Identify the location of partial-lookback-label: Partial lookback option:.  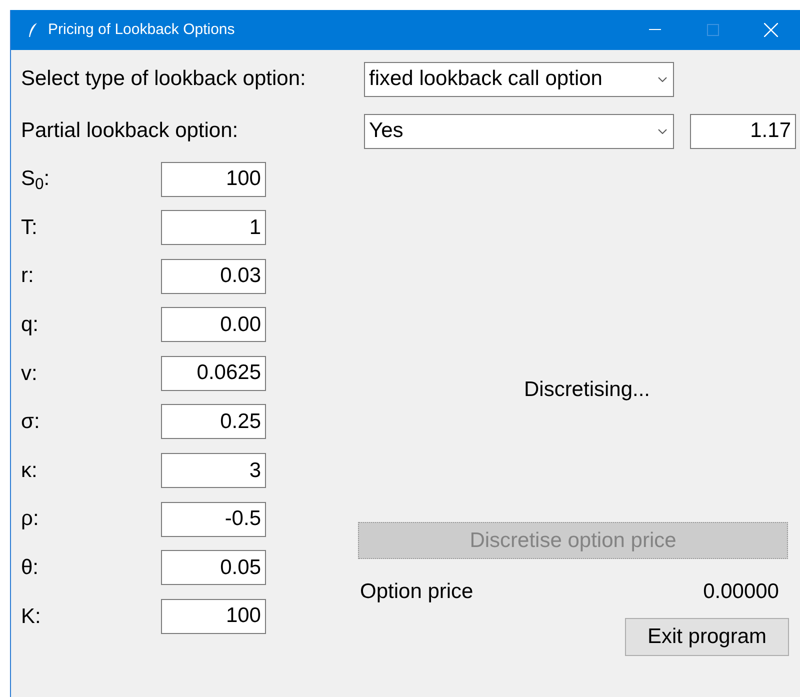
(130, 131).